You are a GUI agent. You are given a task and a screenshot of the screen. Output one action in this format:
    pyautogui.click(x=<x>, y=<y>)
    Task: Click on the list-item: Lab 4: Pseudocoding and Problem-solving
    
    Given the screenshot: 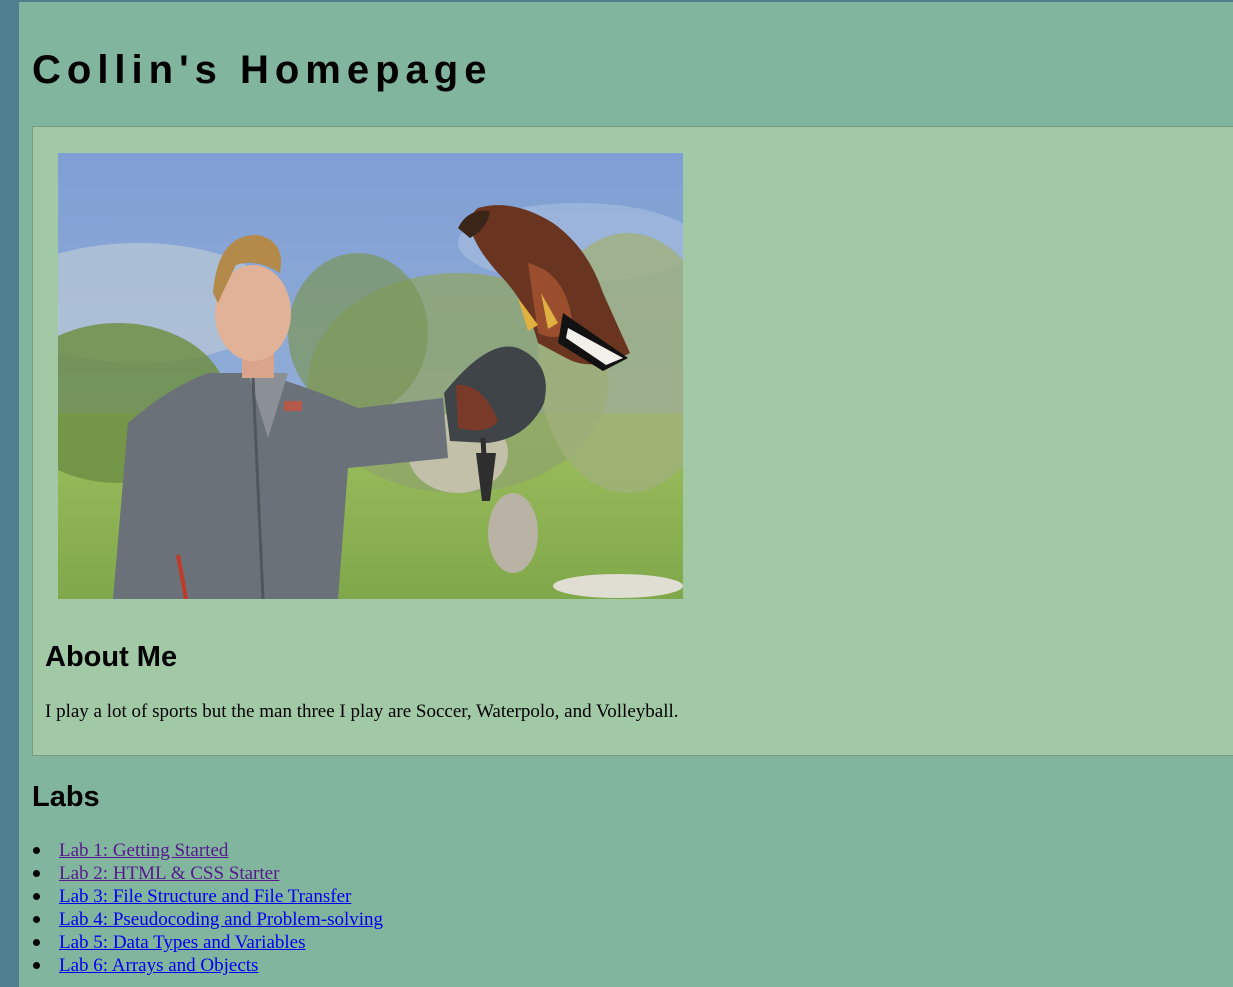 What is the action you would take?
    pyautogui.click(x=208, y=919)
    